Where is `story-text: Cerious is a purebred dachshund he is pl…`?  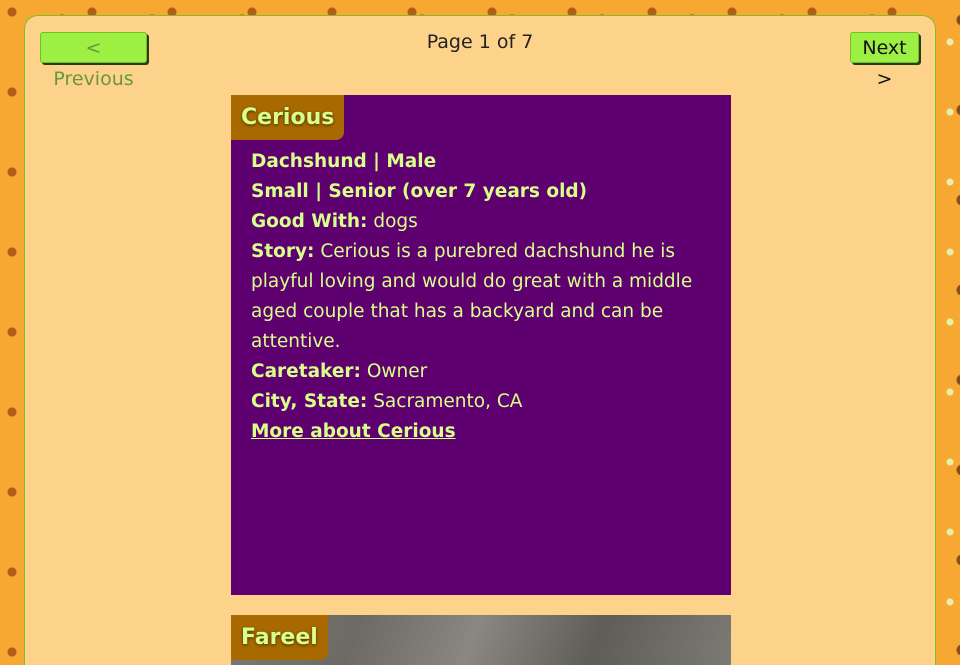
story-text: Cerious is a purebred dachshund he is pl… is located at coordinates (472, 296).